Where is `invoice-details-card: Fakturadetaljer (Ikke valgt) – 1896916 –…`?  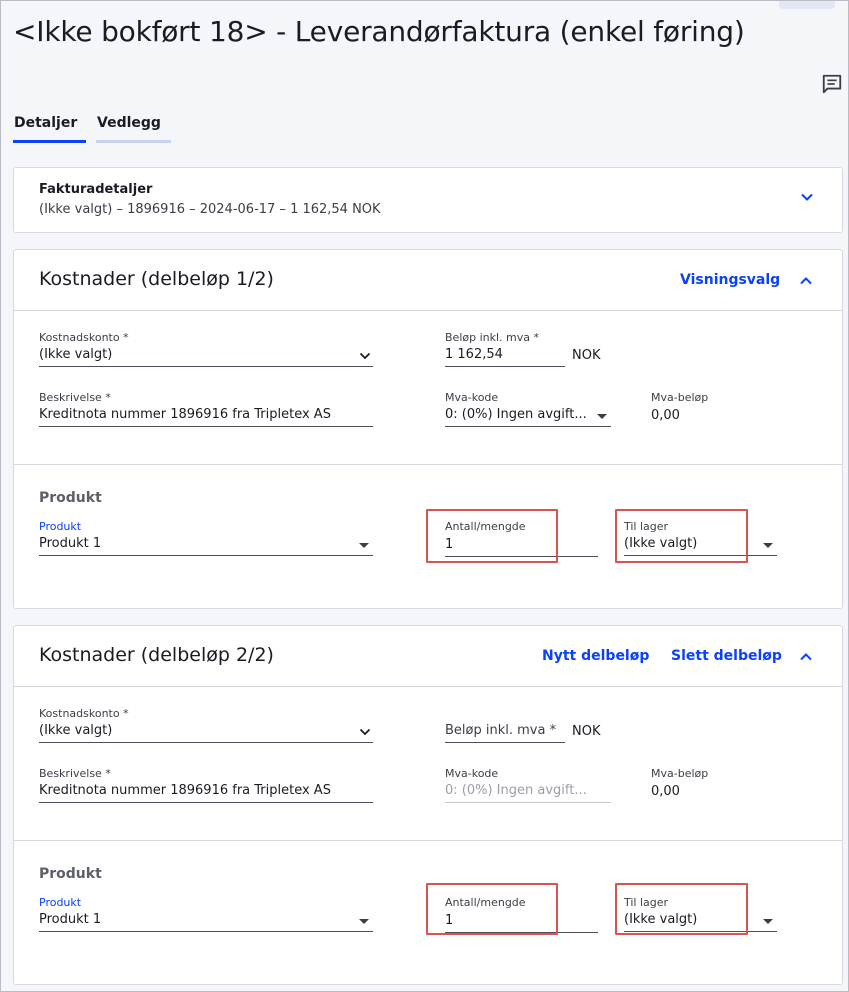 invoice-details-card: Fakturadetaljer (Ikke valgt) – 1896916 –… is located at coordinates (428, 200).